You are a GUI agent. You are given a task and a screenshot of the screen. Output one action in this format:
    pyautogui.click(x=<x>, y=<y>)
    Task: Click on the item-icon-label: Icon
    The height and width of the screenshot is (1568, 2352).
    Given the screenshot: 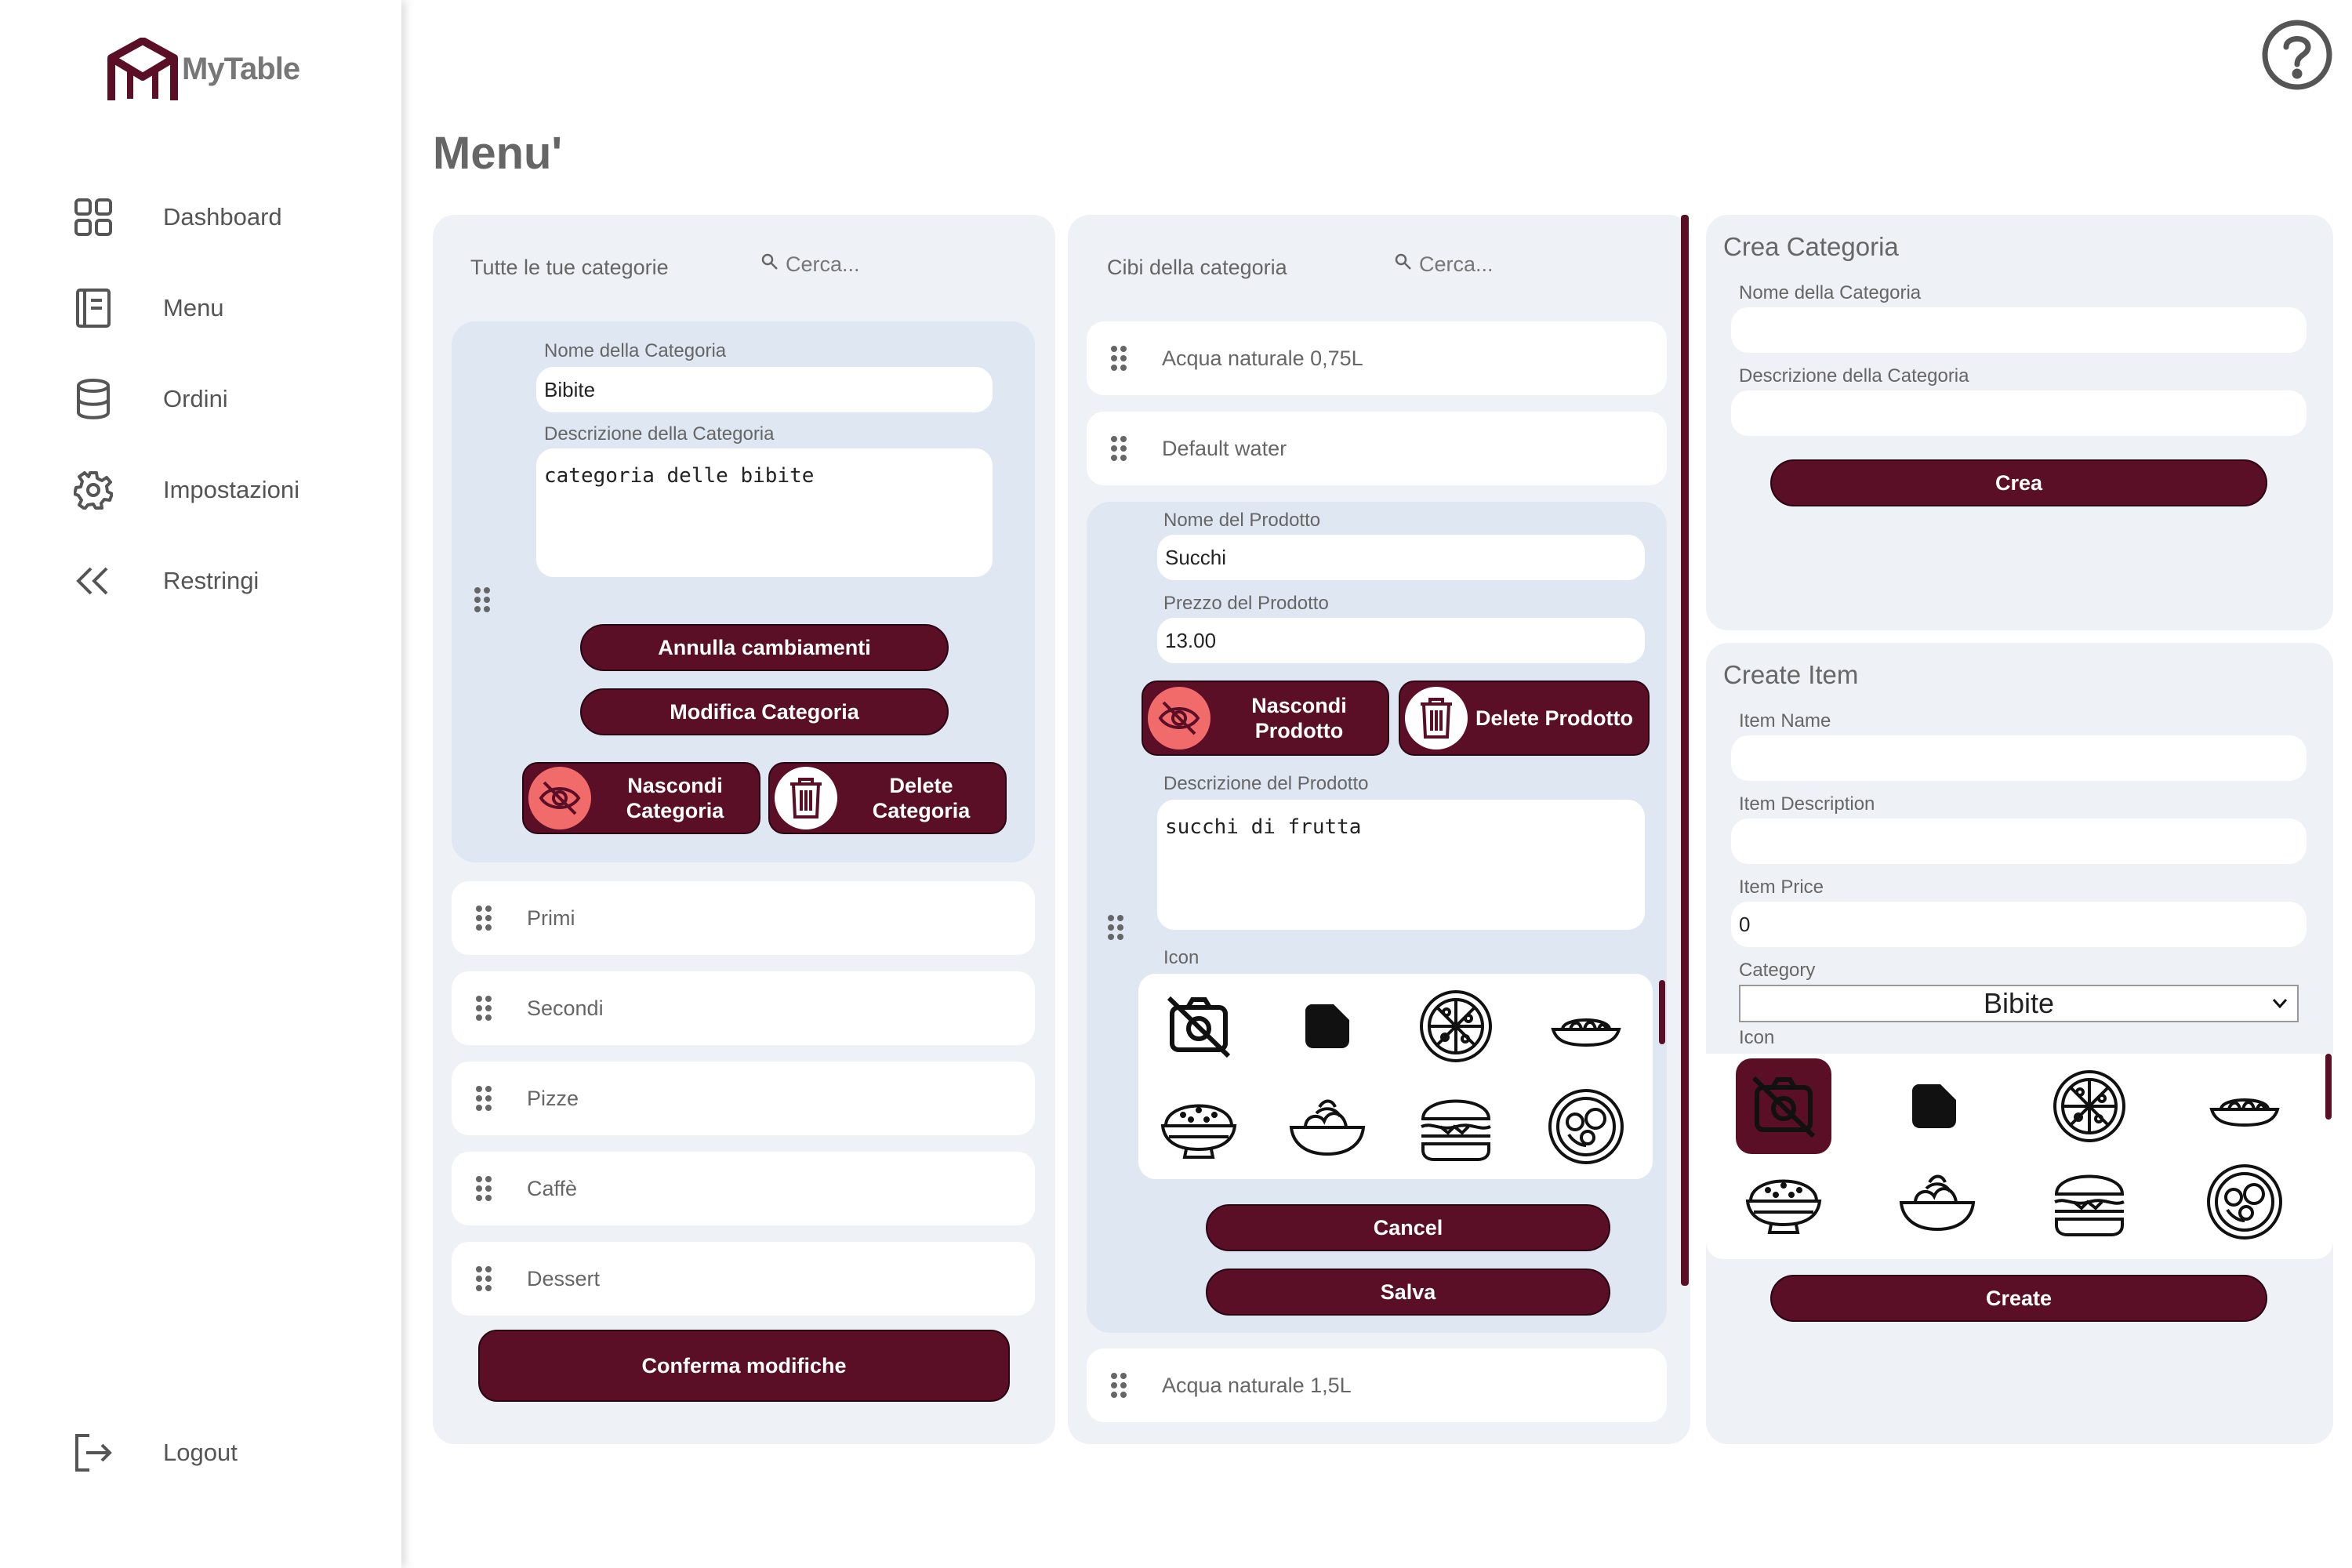 What is the action you would take?
    pyautogui.click(x=1757, y=1037)
    